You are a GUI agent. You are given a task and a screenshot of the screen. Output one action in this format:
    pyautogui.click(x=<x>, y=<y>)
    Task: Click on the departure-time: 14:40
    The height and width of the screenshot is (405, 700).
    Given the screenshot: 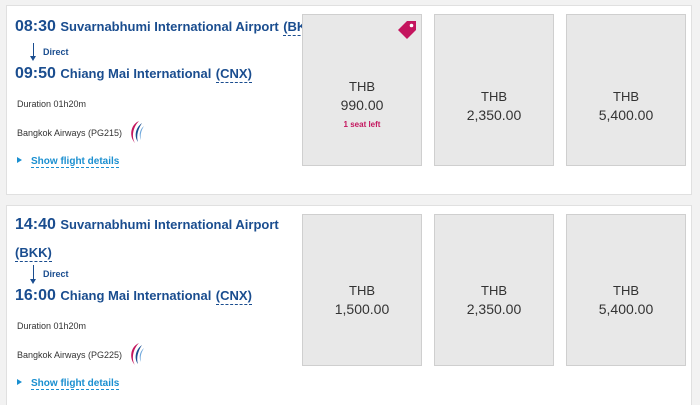 What is the action you would take?
    pyautogui.click(x=35, y=224)
    